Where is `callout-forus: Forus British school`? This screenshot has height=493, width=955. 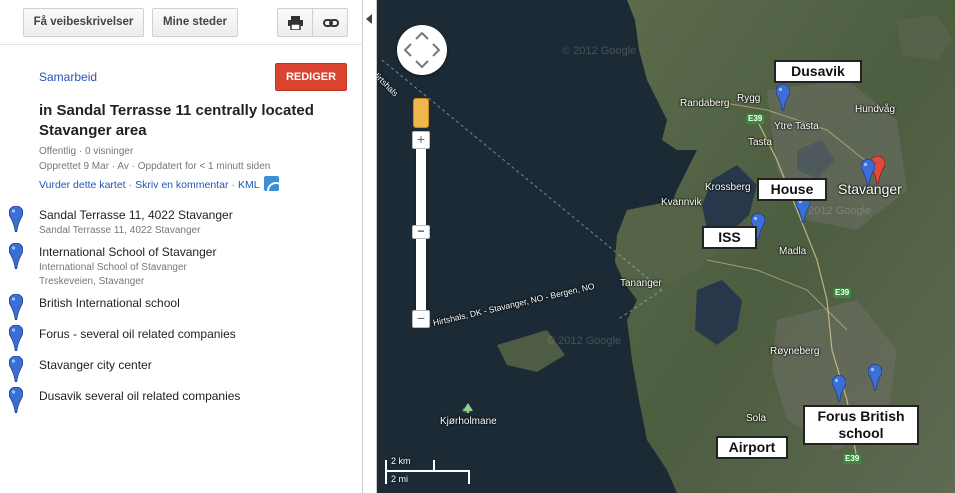 callout-forus: Forus British school is located at coordinates (861, 425).